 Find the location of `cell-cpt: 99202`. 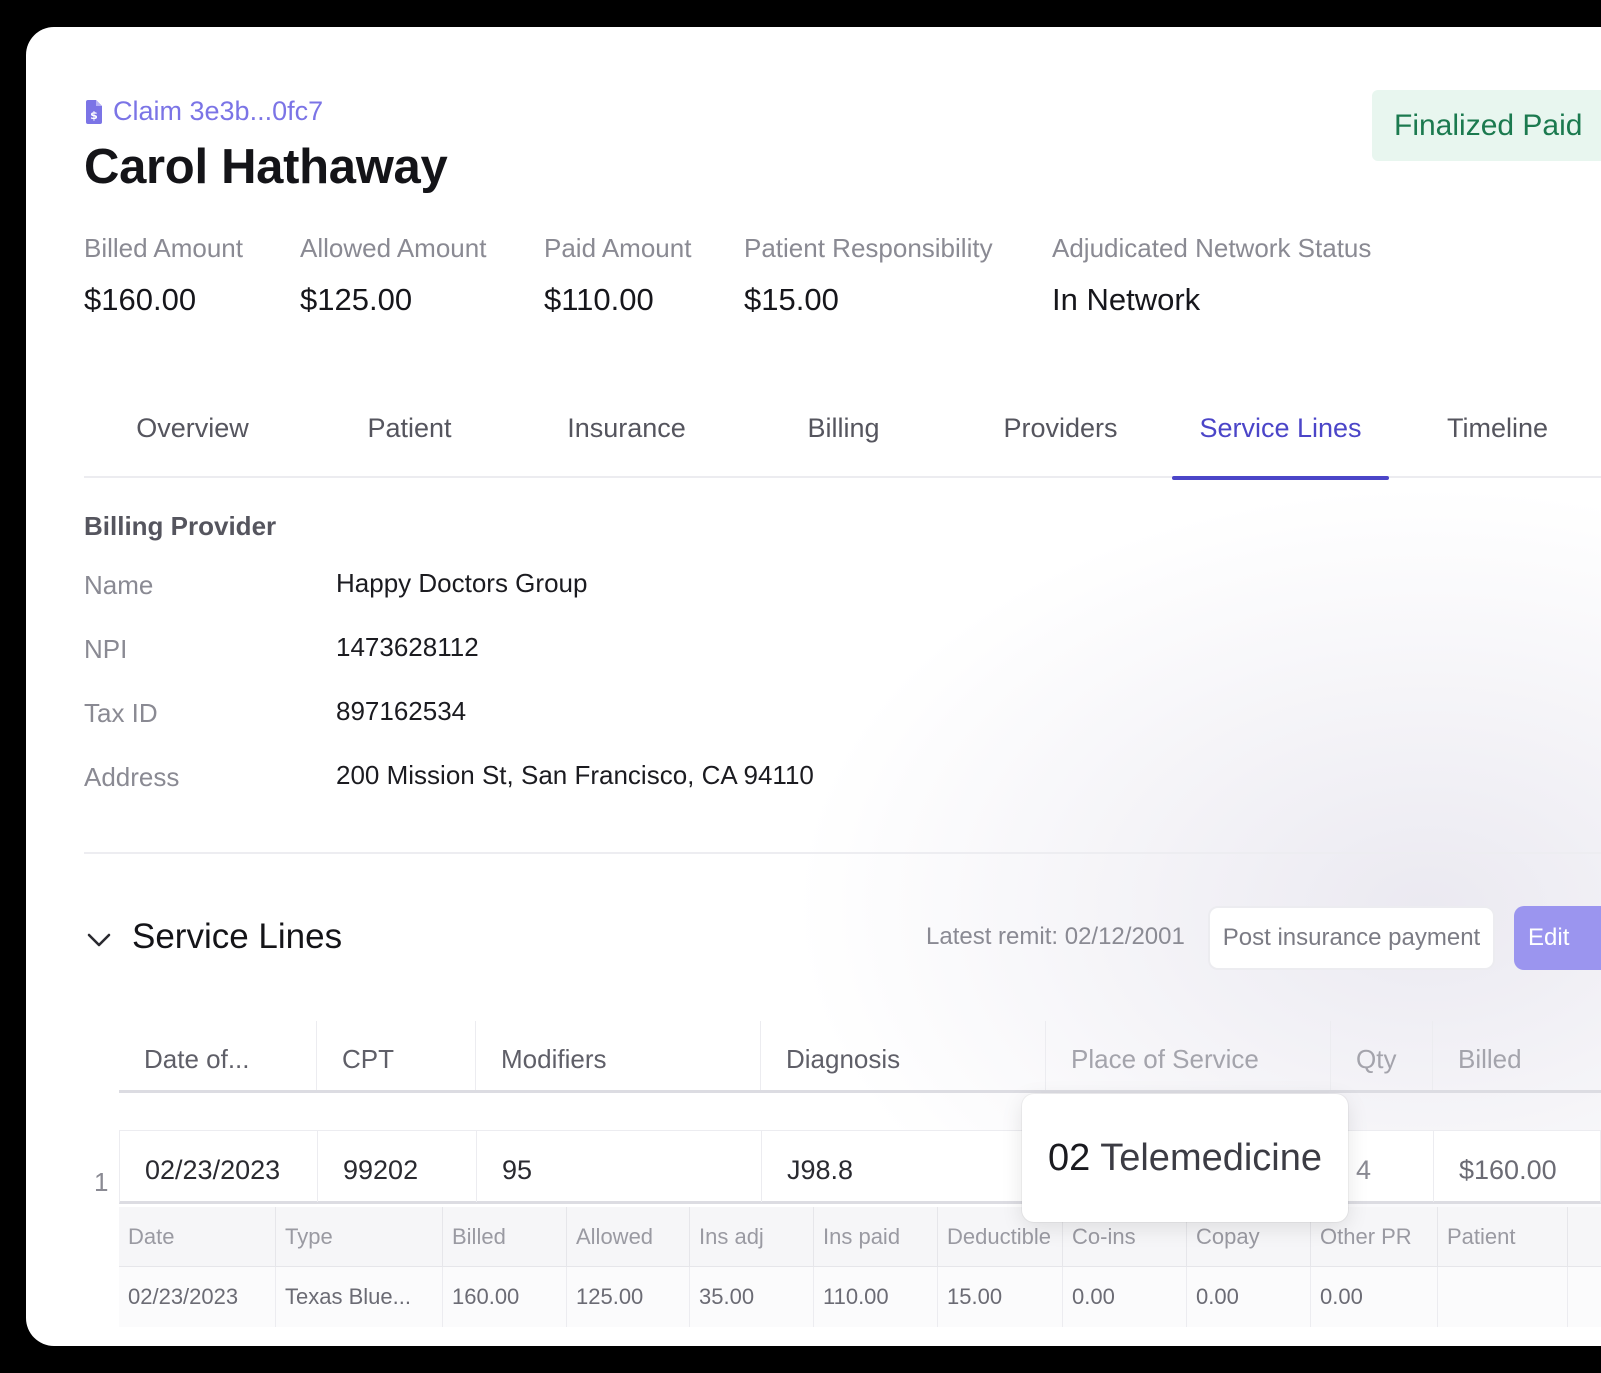

cell-cpt: 99202 is located at coordinates (397, 1166).